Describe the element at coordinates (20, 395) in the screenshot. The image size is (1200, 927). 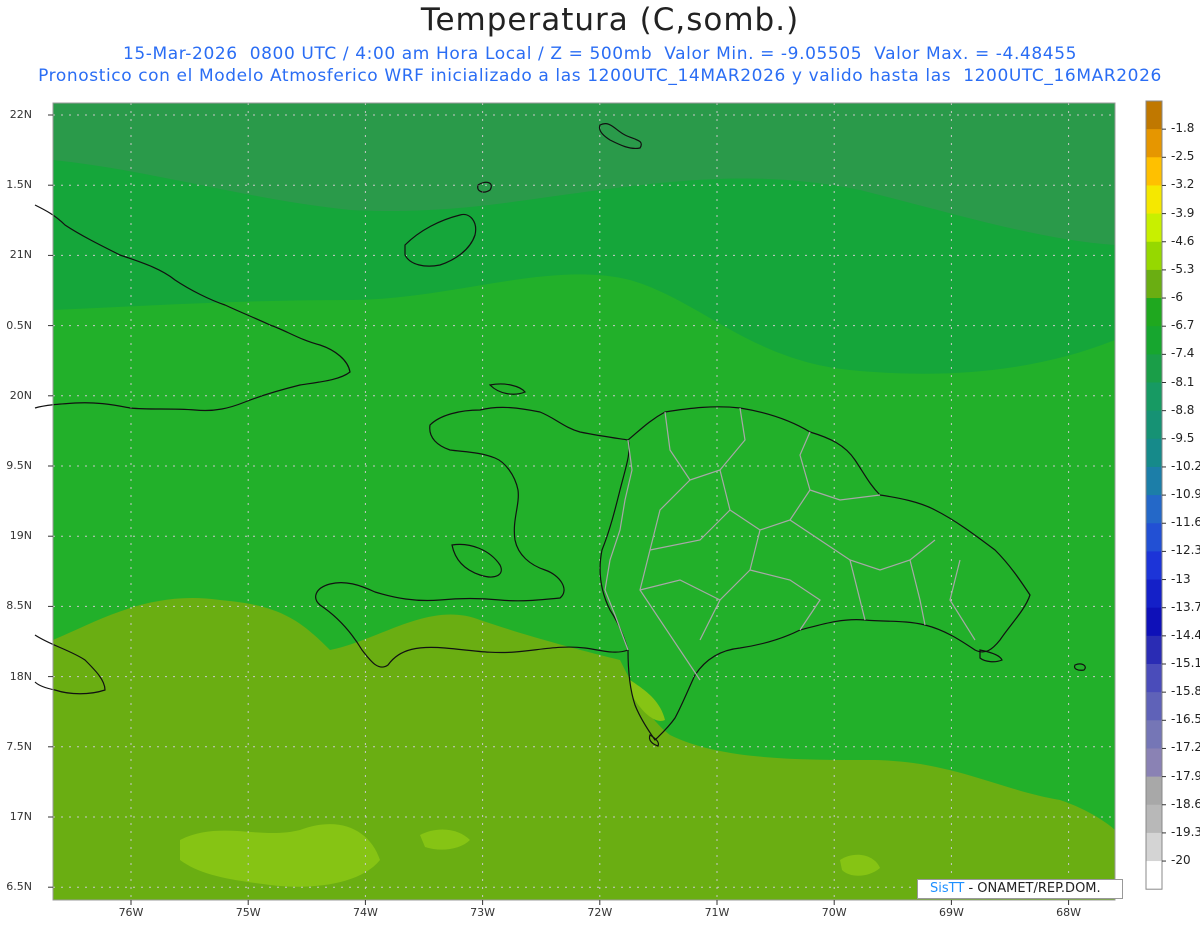
I see `lat-label: 20N` at that location.